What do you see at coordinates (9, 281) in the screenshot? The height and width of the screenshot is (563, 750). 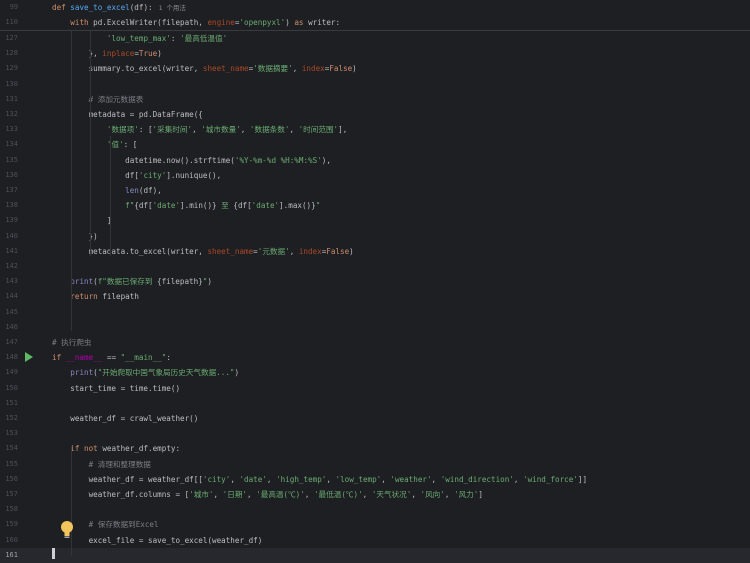 I see `line-number: 143` at bounding box center [9, 281].